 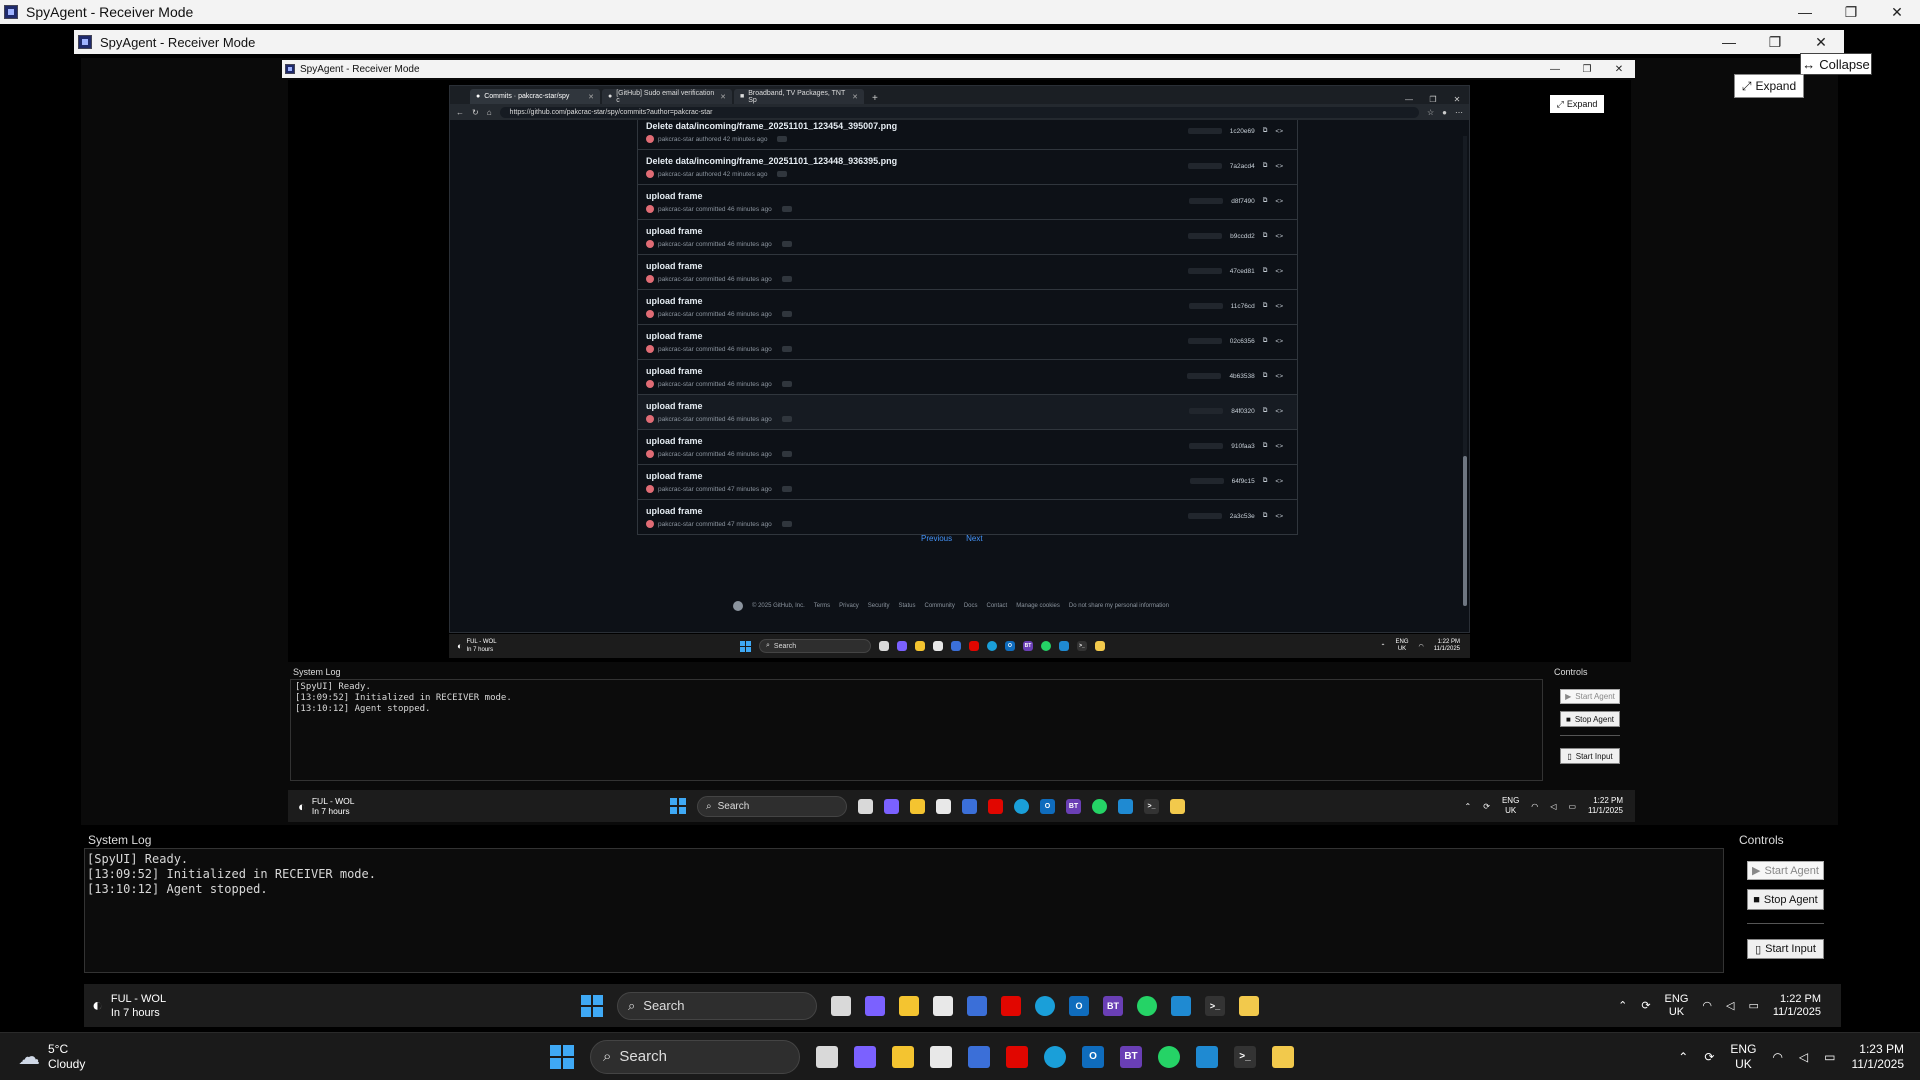 I want to click on commit-sha: 1c20e69, so click(x=1242, y=131).